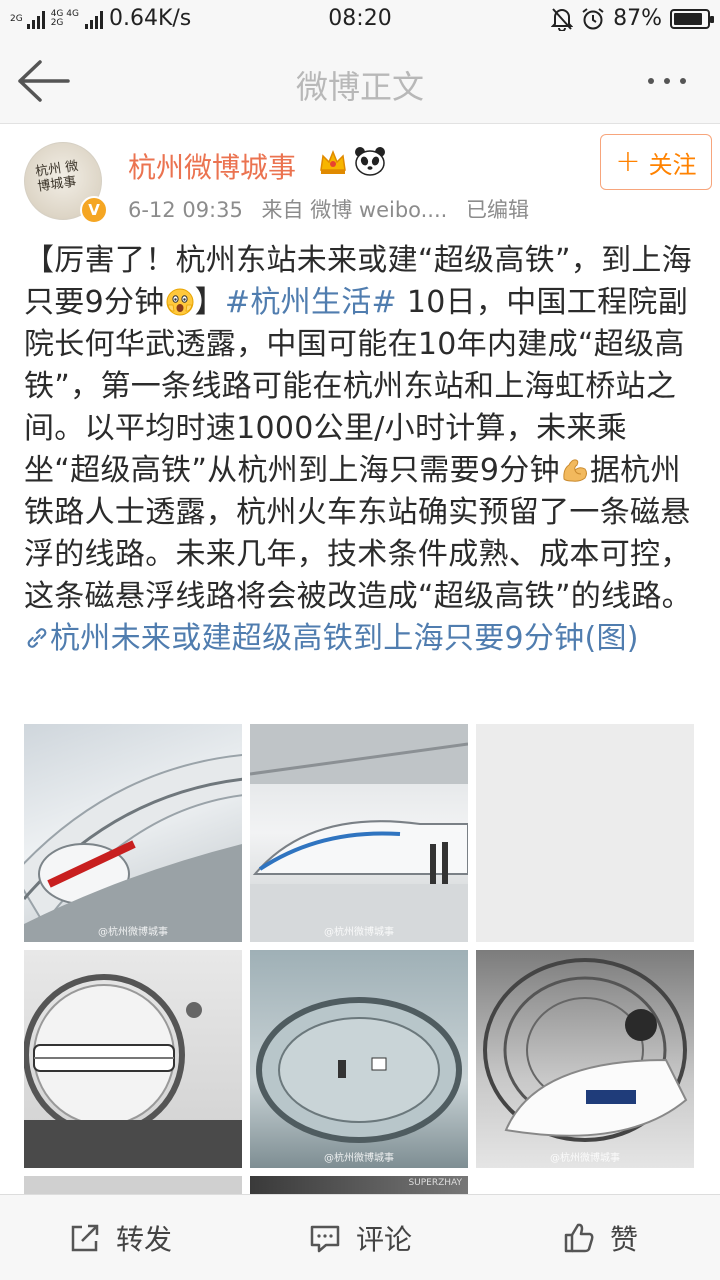 This screenshot has height=1280, width=720. Describe the element at coordinates (672, 164) in the screenshot. I see `follow-label: 关注` at that location.